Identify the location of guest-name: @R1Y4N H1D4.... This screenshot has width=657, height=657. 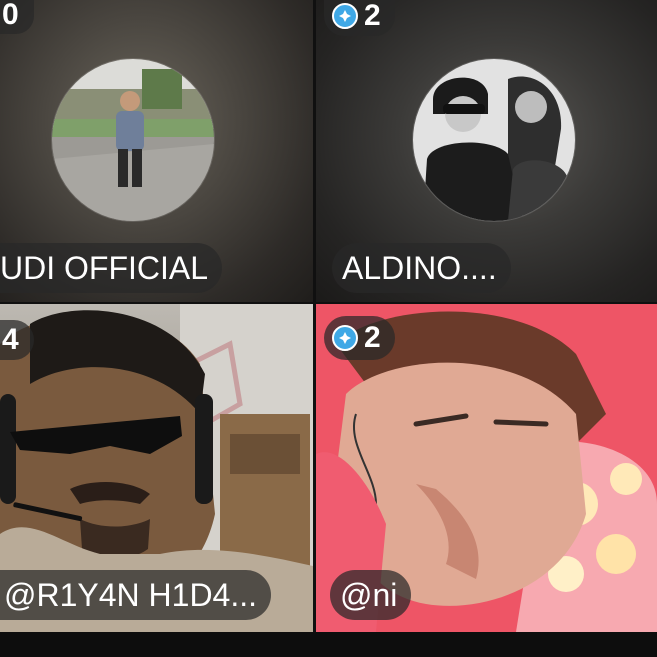
(131, 594).